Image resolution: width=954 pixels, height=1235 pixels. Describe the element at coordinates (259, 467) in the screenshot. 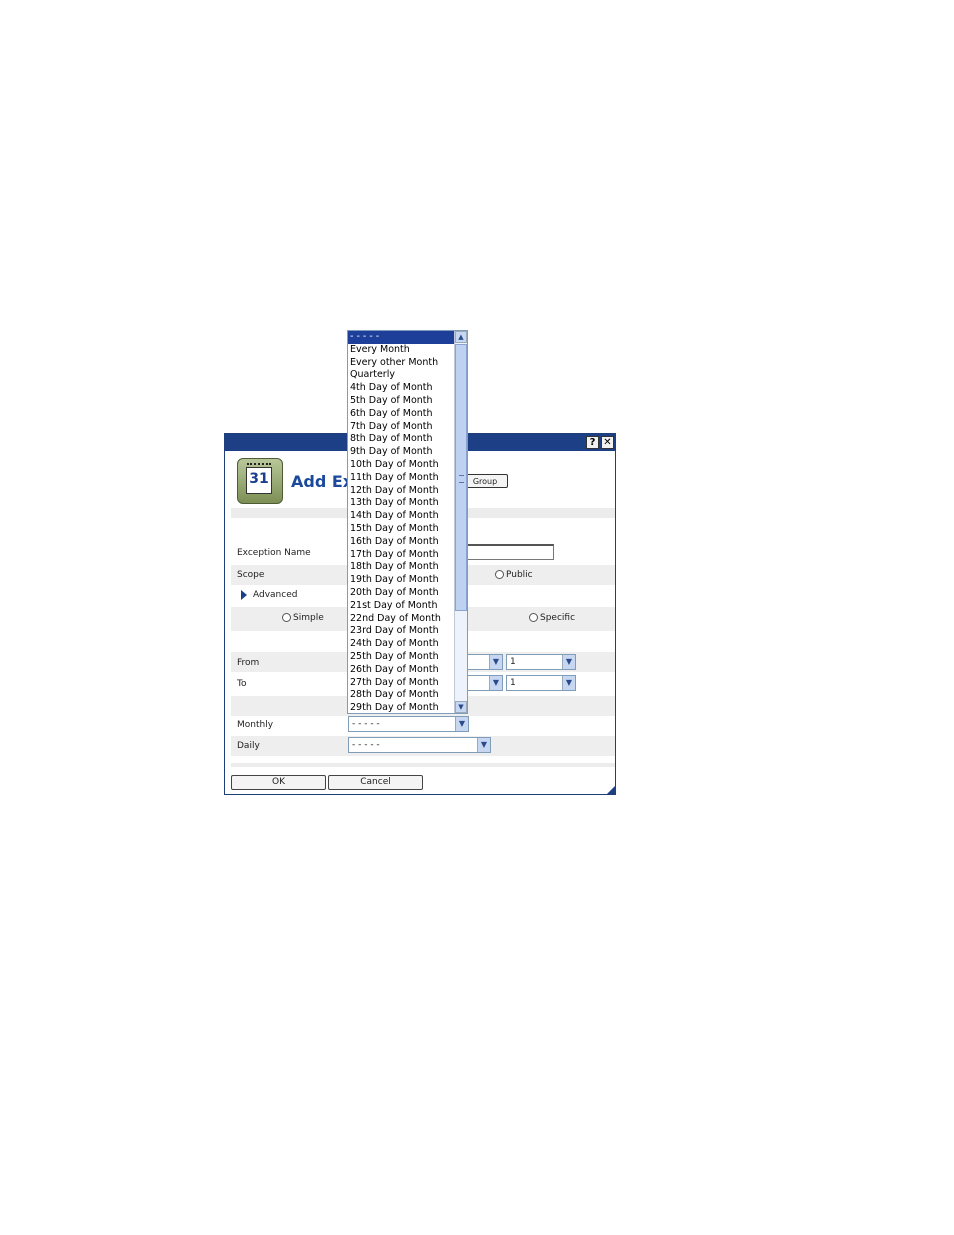

I see `calendar-rings` at that location.